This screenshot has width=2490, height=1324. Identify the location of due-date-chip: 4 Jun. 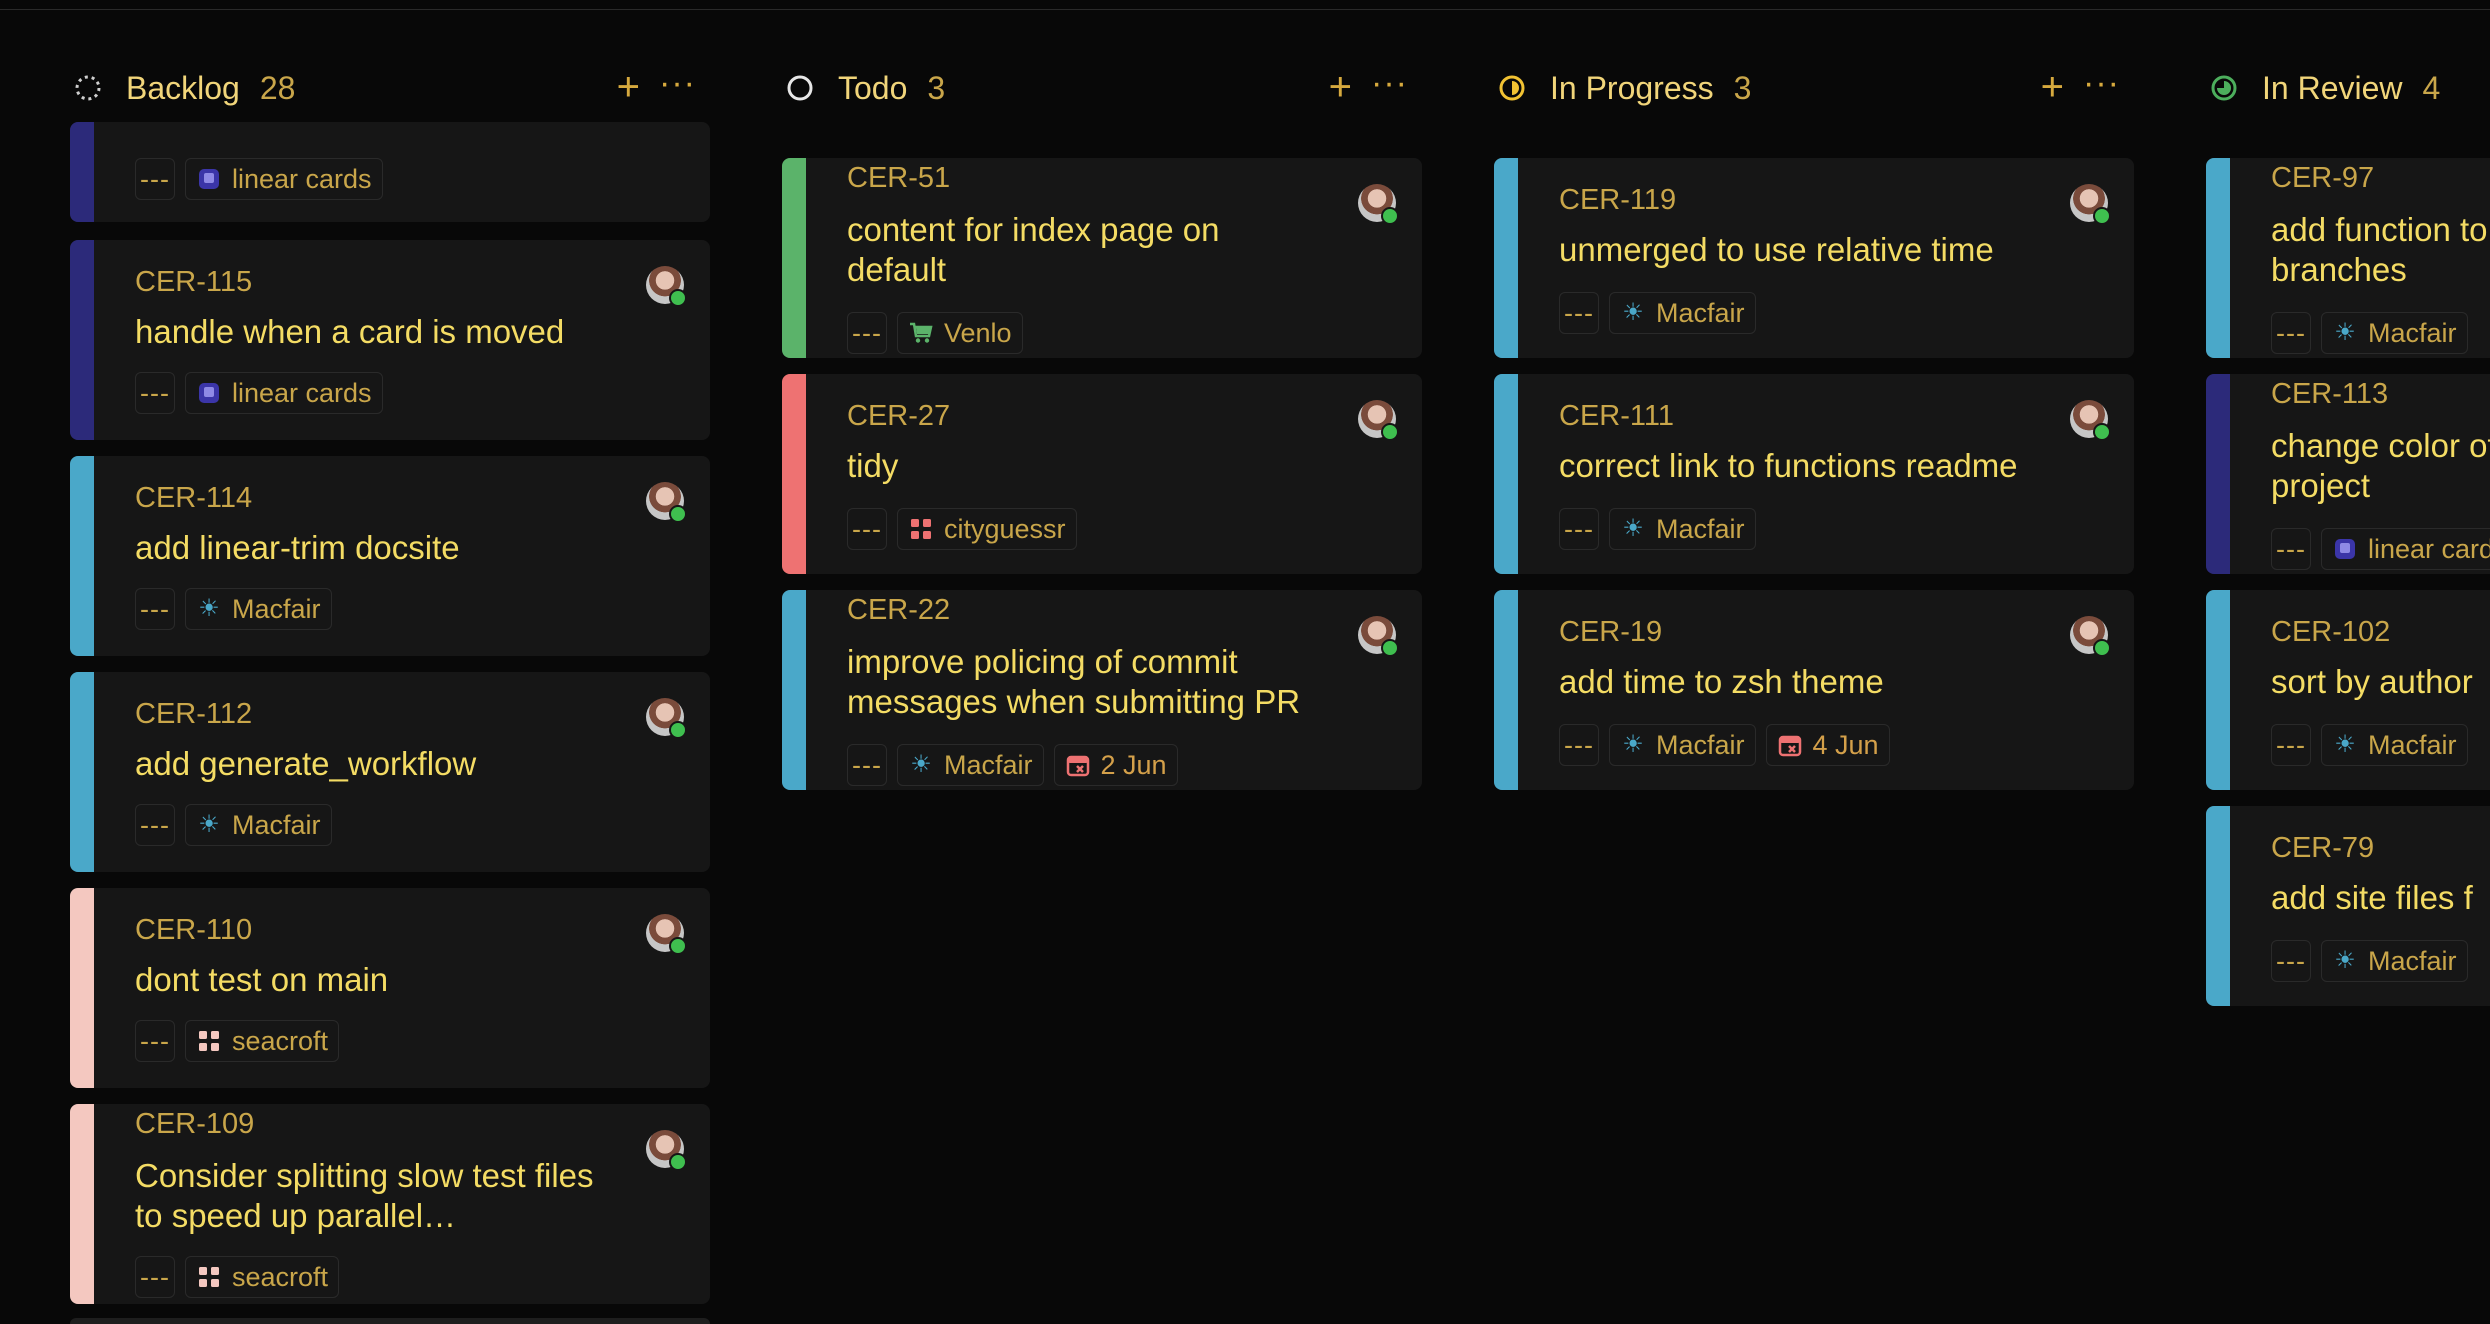
(1827, 745).